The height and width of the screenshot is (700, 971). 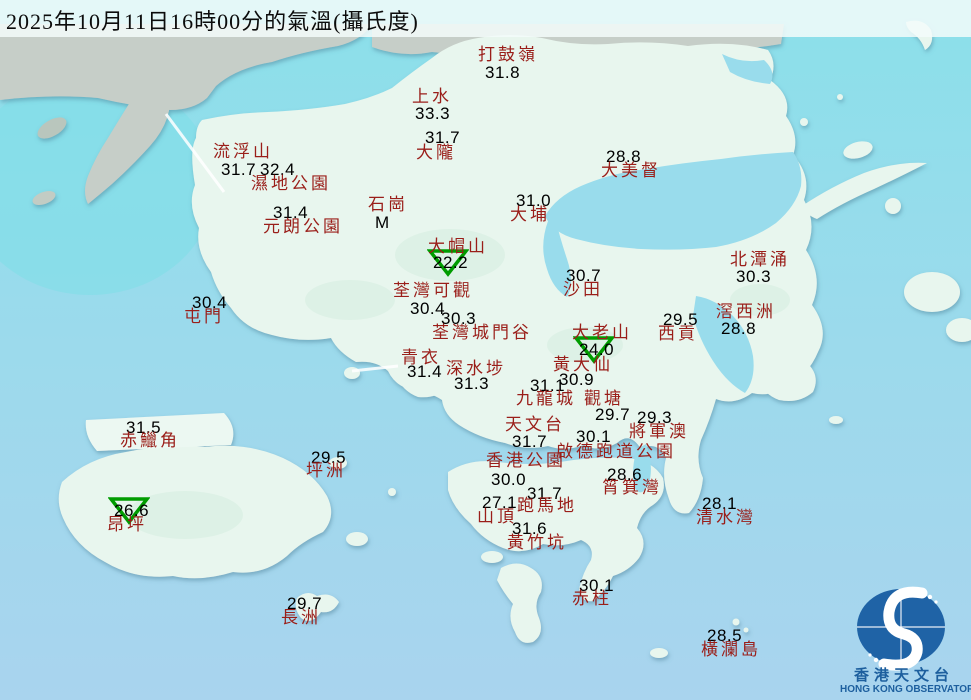 I want to click on hko-logo-english-name: HONG KONG OBSERVATORY, so click(x=905, y=689).